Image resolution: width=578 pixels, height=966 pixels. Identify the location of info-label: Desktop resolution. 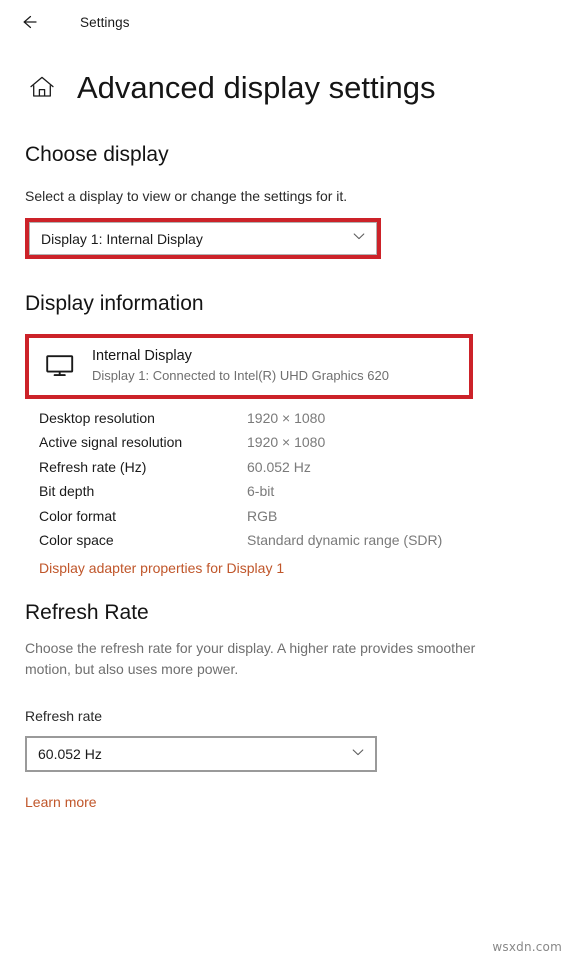
(97, 417).